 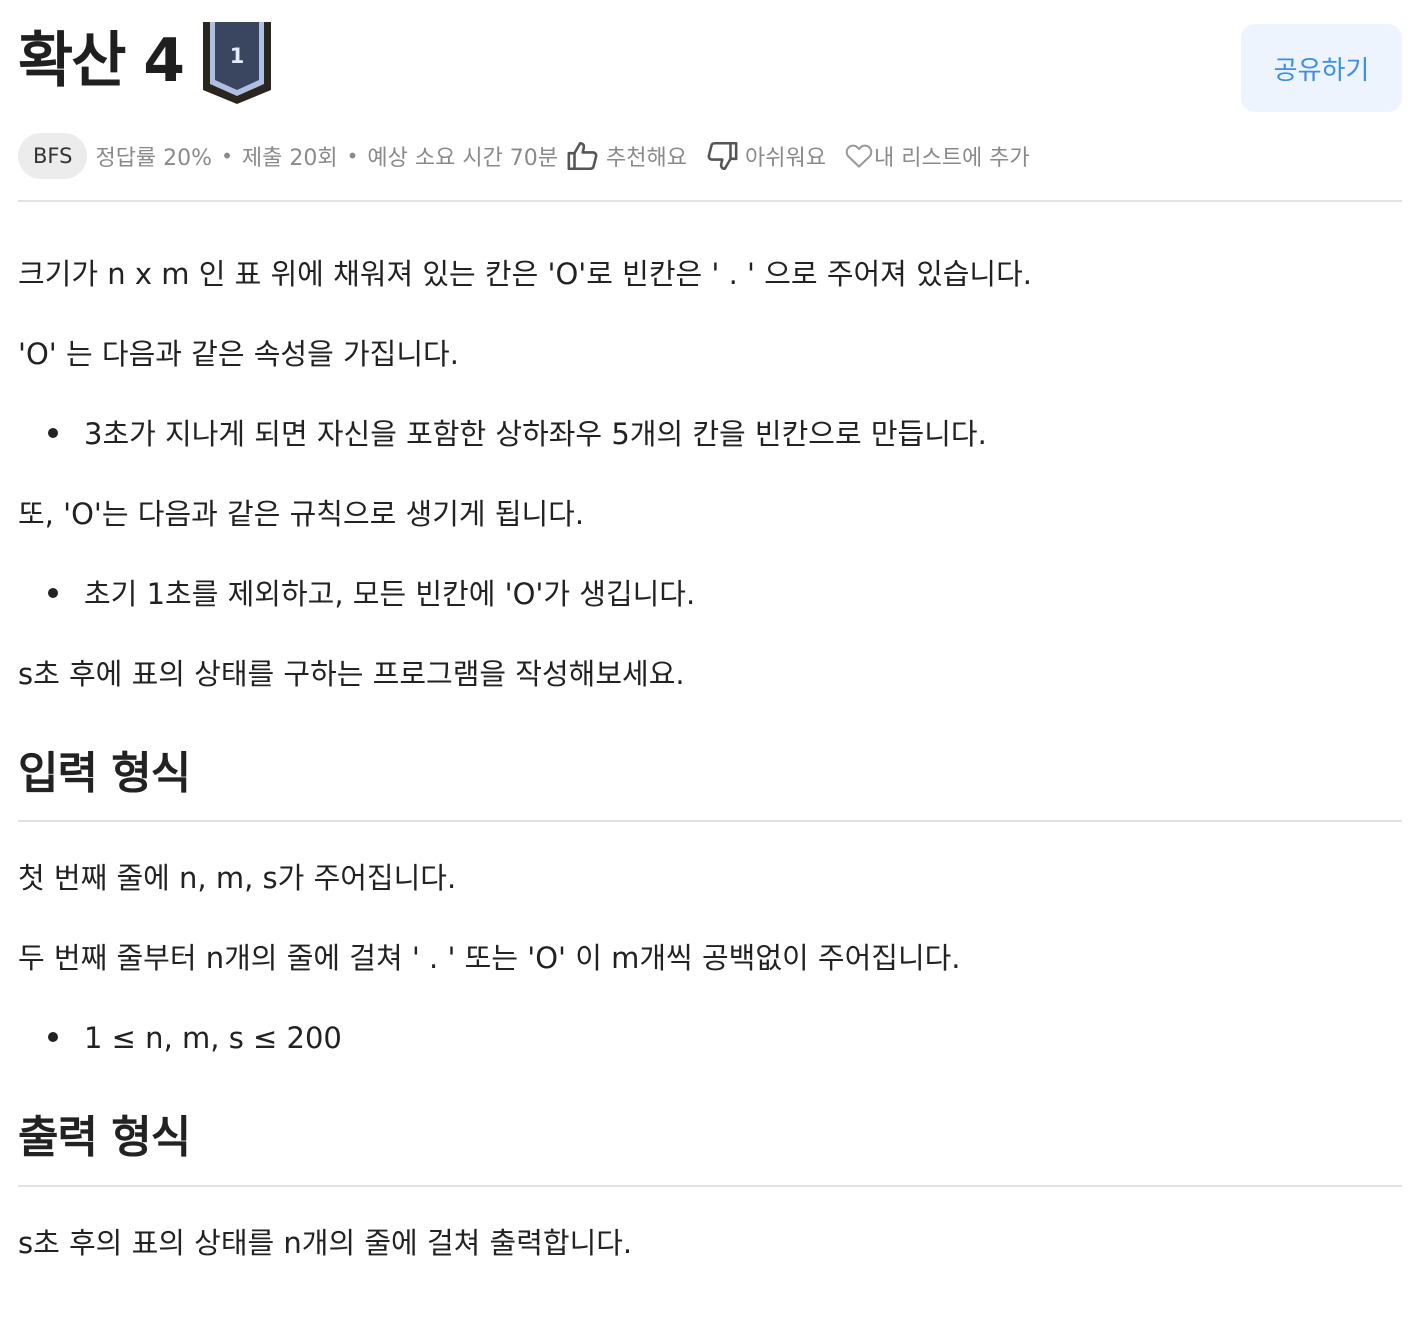 I want to click on output-format-heading: 출력 형식, so click(x=104, y=1137).